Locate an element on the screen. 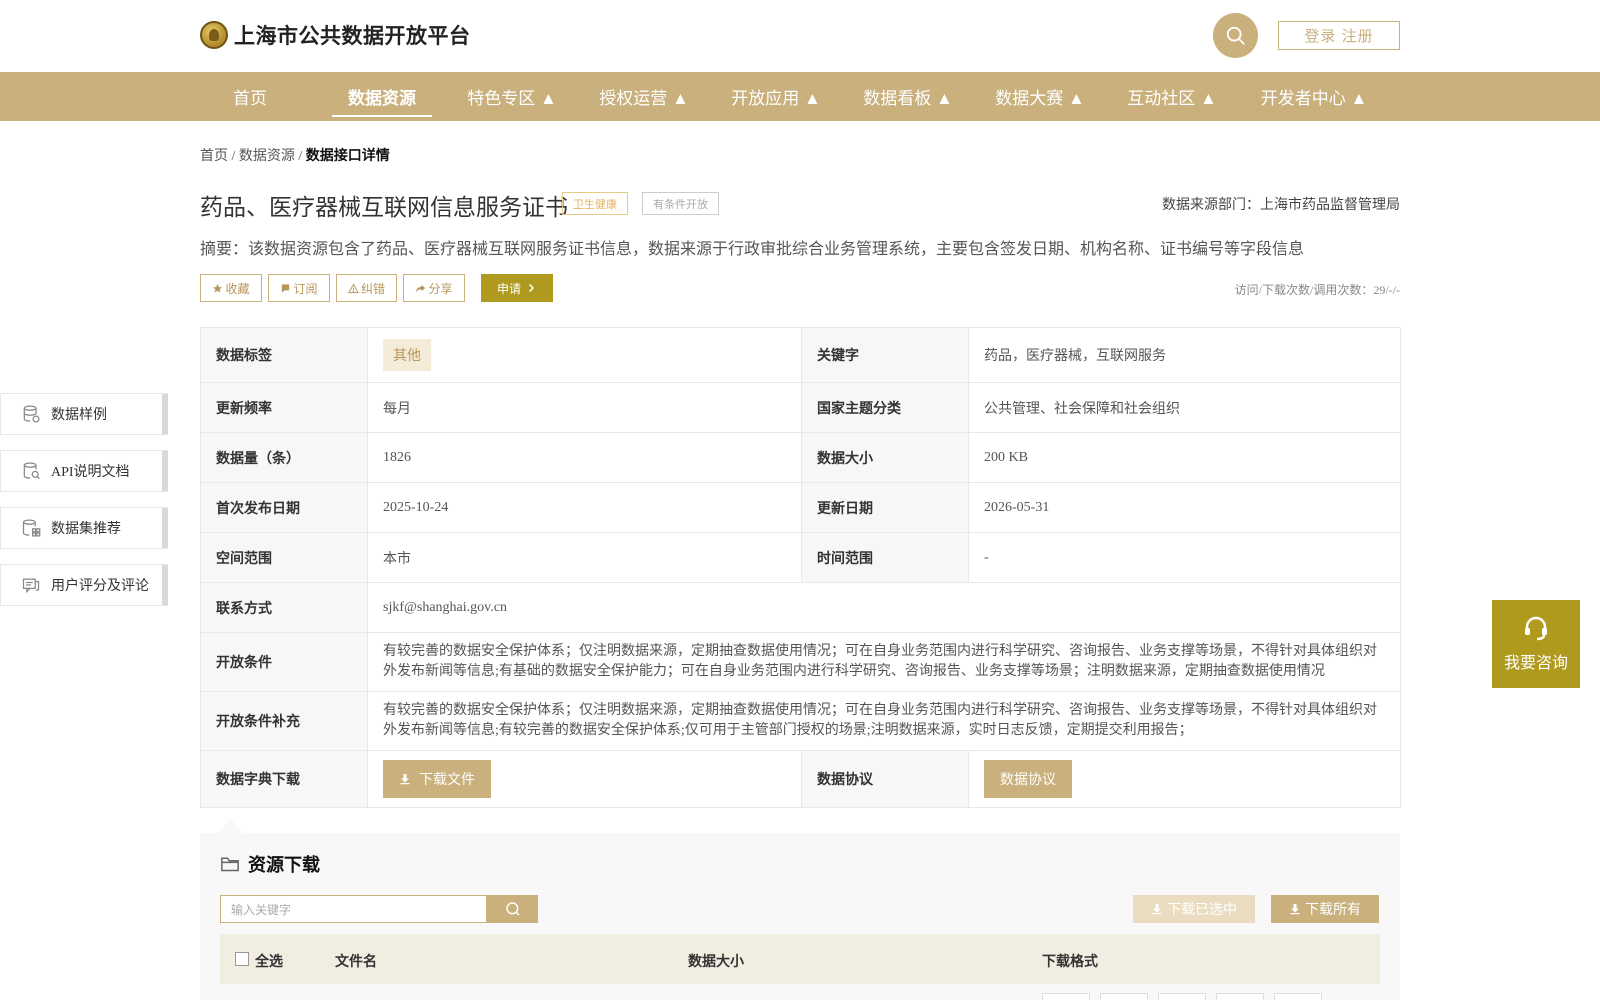  nav-home: 首页 is located at coordinates (250, 96).